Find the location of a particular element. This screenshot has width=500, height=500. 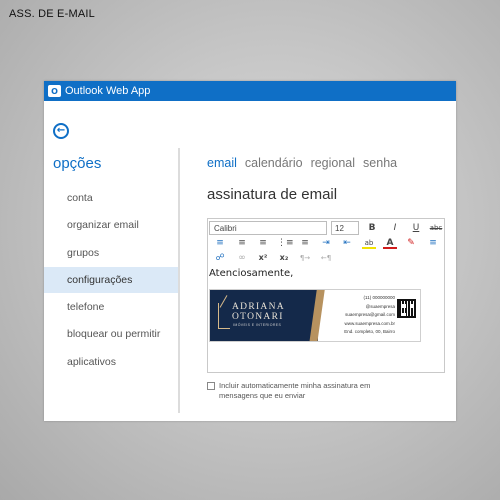

align-right-icon: ≡ is located at coordinates (263, 243).